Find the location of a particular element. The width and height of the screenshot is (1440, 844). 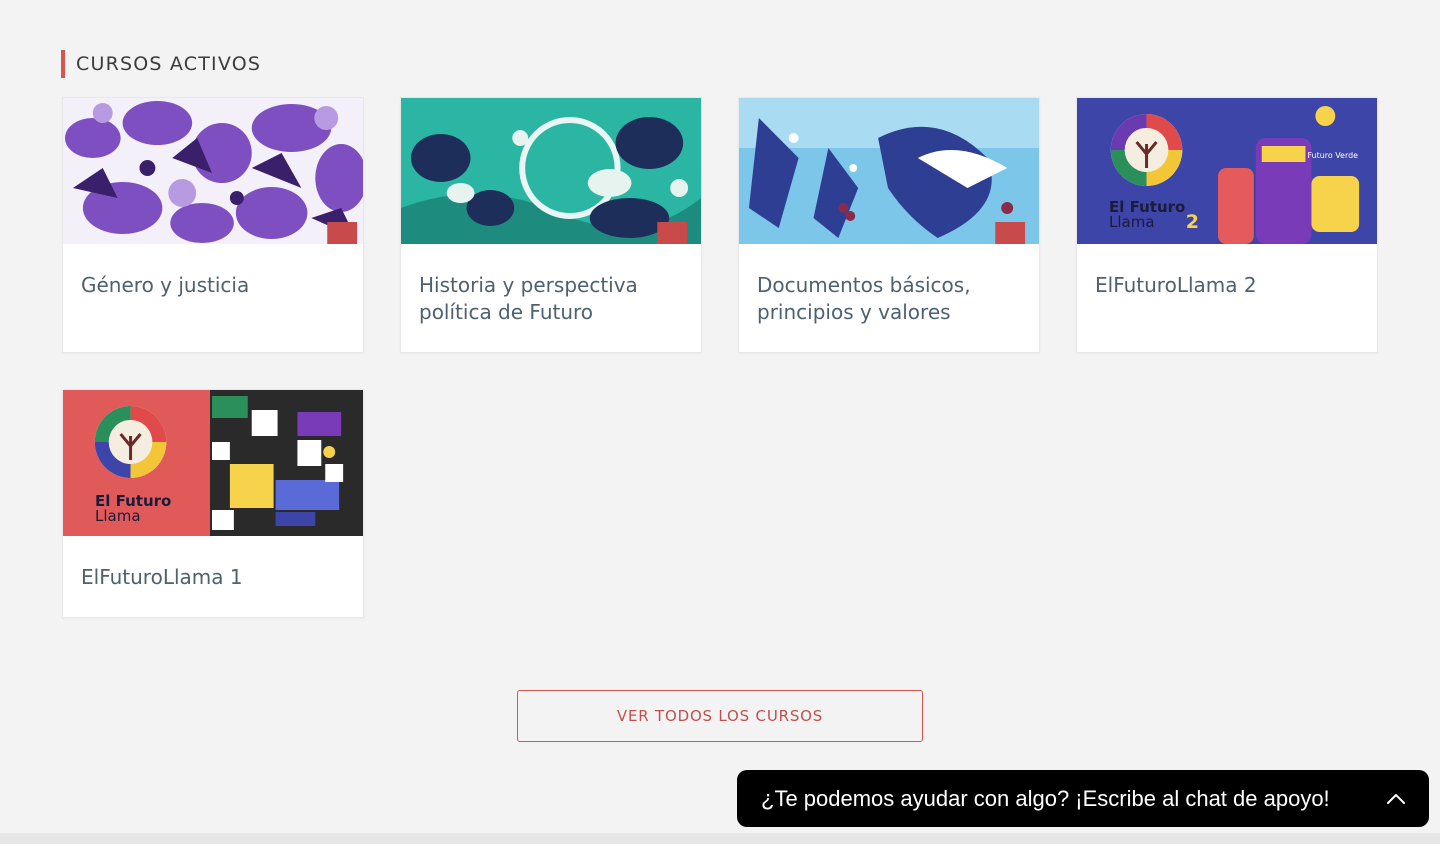

chevron-up-icon is located at coordinates (1396, 799).